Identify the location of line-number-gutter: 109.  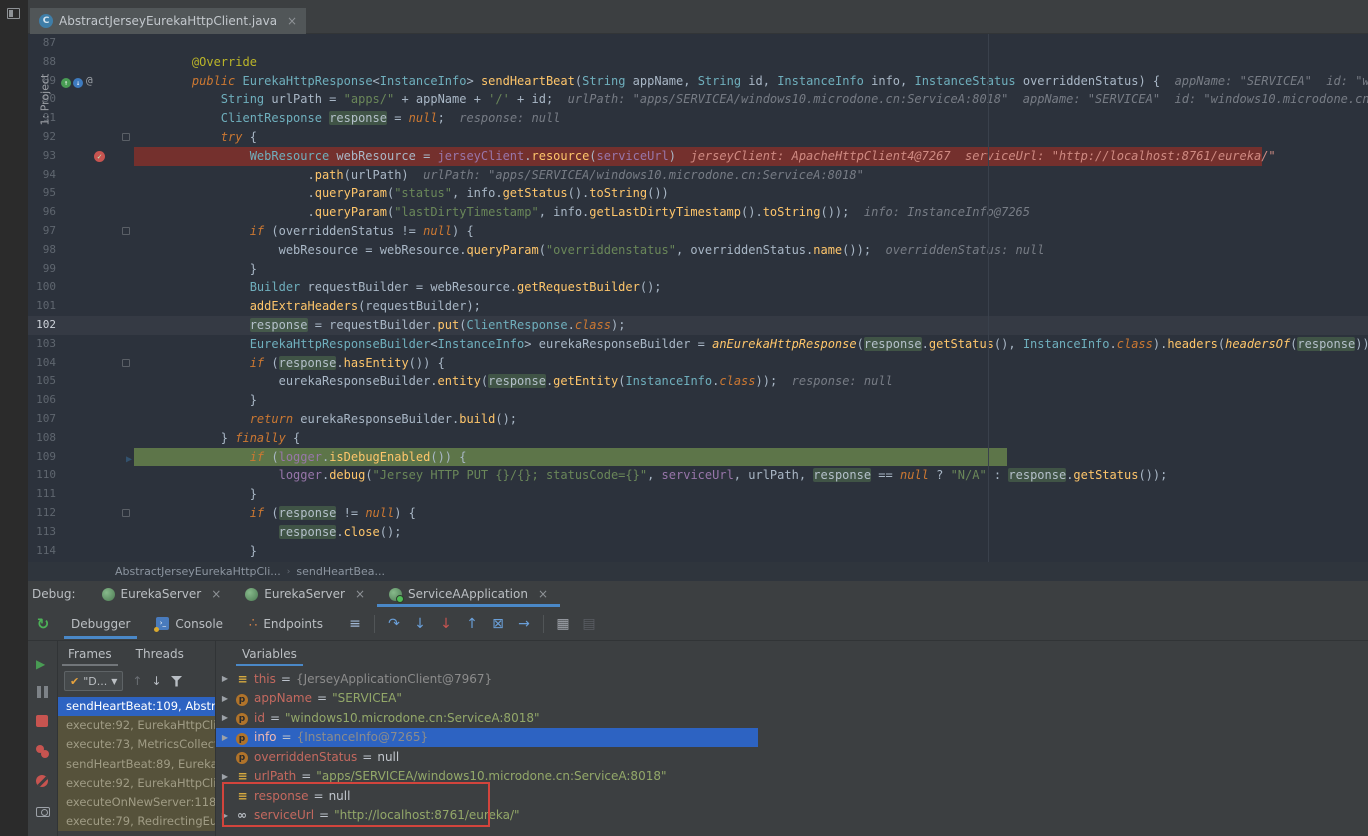
(44, 457).